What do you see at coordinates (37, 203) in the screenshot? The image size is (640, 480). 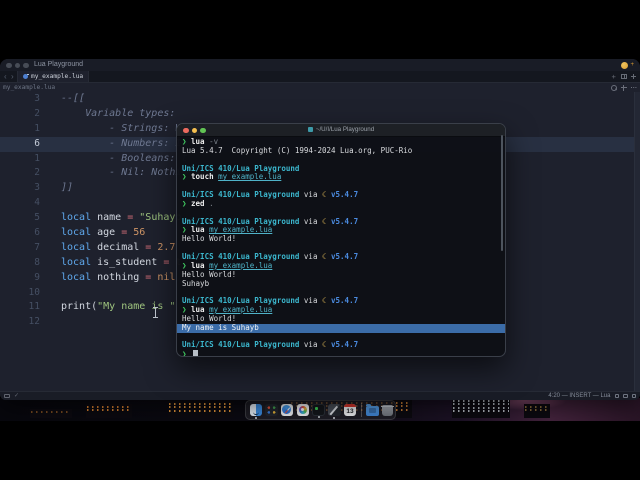 I see `line-number: 4` at bounding box center [37, 203].